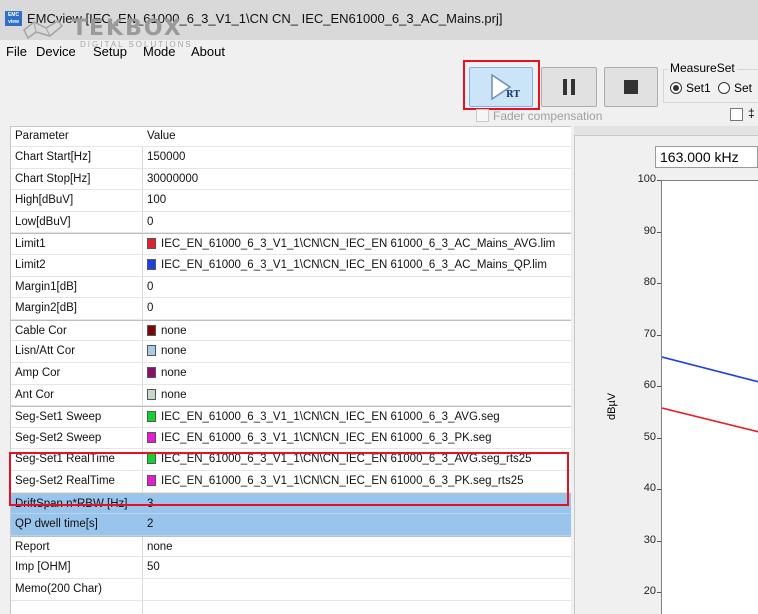 Image resolution: width=758 pixels, height=614 pixels. Describe the element at coordinates (569, 87) in the screenshot. I see `pause-button` at that location.